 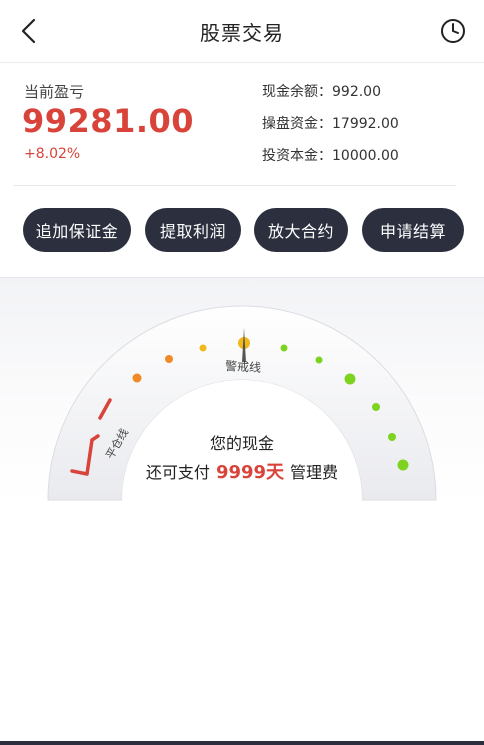 I want to click on payable-prefix: 还可支付, so click(x=177, y=472).